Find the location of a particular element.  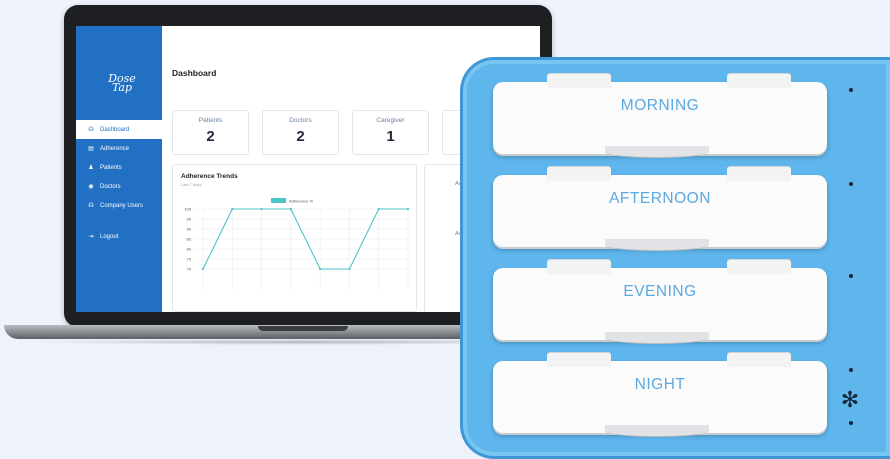

compartment-morning: MORNING is located at coordinates (660, 116).